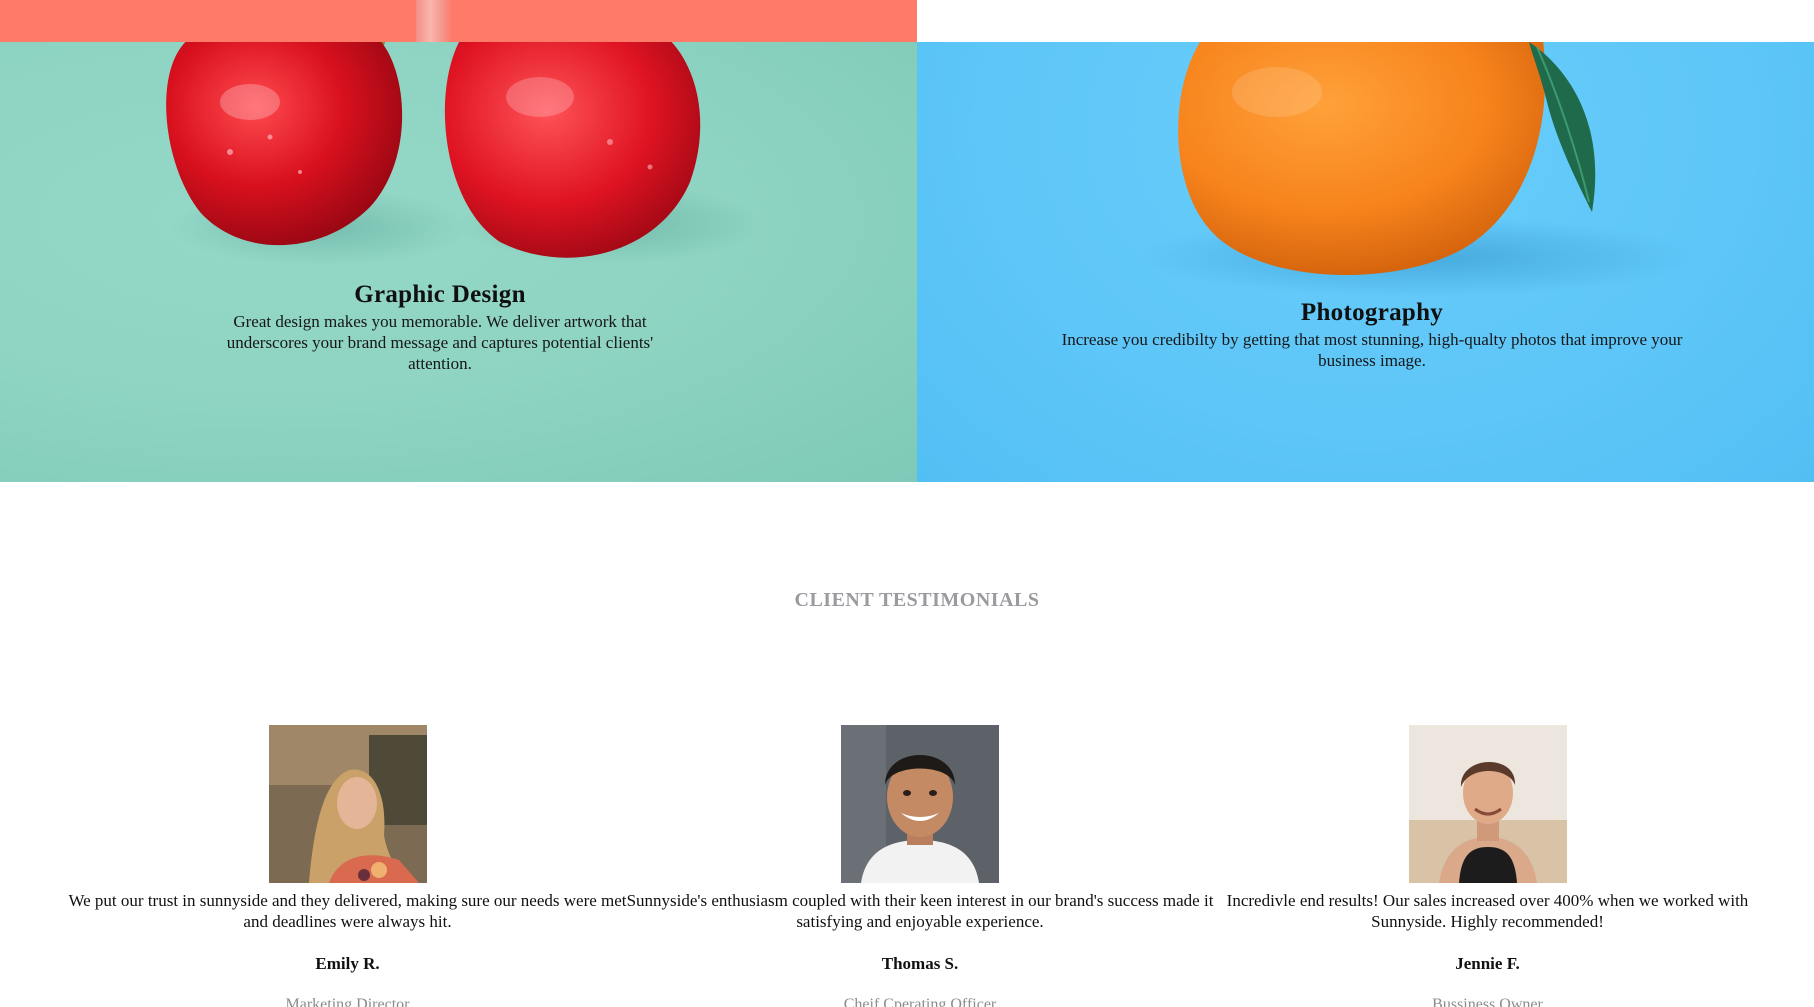 This screenshot has width=1814, height=1007. I want to click on orange-image, so click(1417, 169).